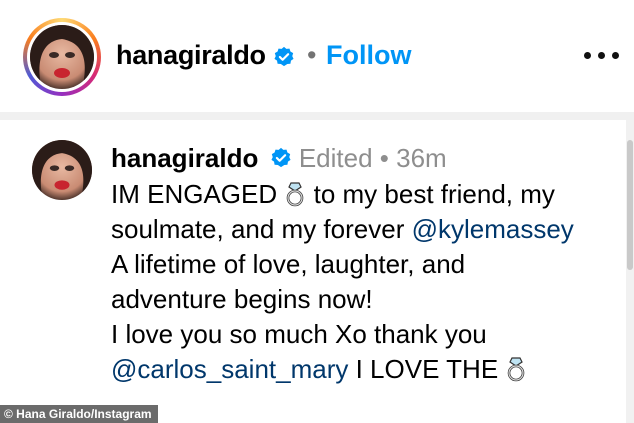  Describe the element at coordinates (191, 55) in the screenshot. I see `header-username: hanagiraldo` at that location.